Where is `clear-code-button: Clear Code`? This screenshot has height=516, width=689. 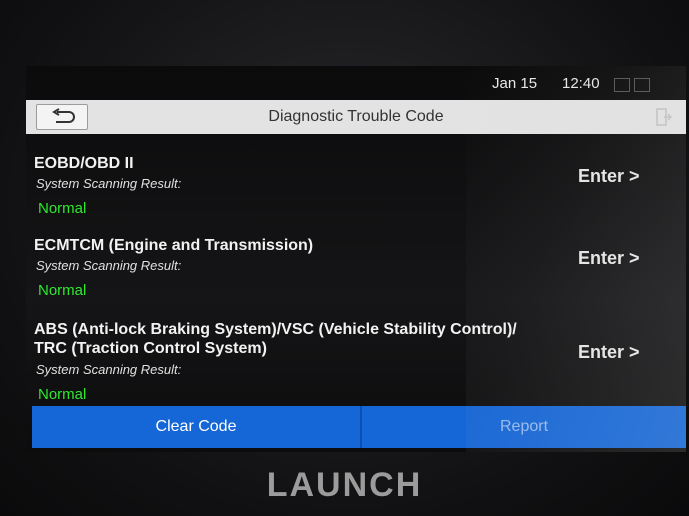
clear-code-button: Clear Code is located at coordinates (196, 427).